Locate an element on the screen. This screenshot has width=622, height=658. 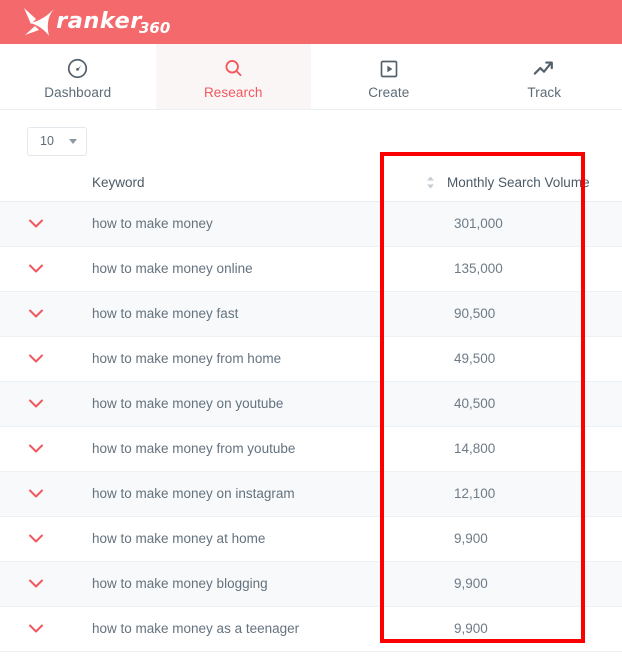
gauge-icon is located at coordinates (77, 69).